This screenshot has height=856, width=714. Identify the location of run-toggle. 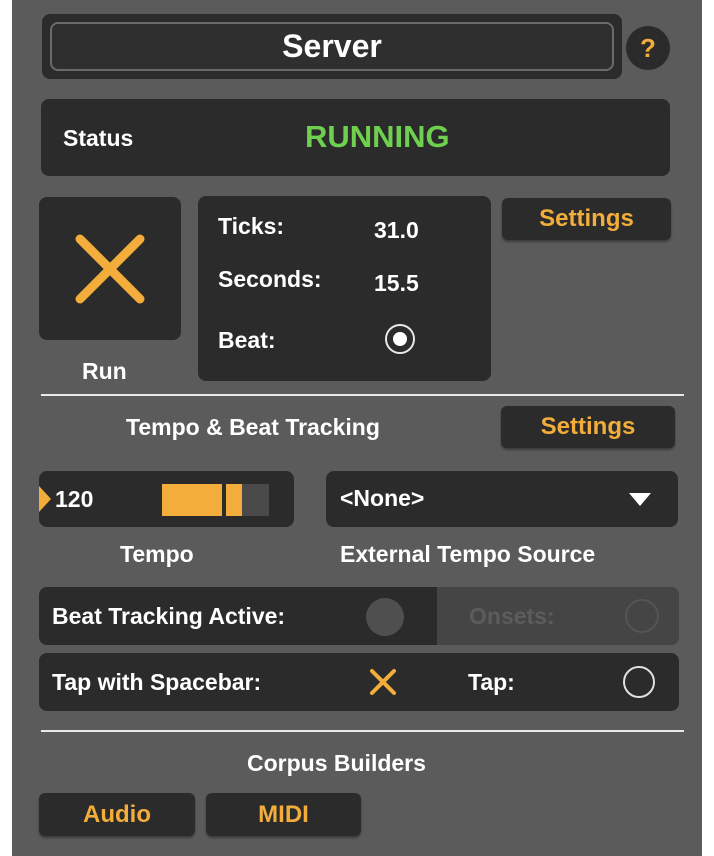
(110, 268).